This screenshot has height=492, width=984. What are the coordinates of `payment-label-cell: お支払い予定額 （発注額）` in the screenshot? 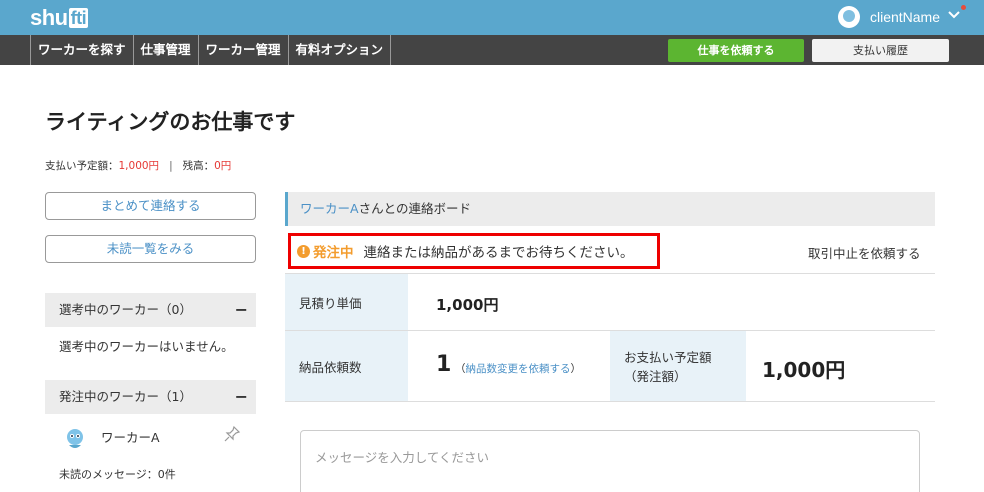 It's located at (678, 366).